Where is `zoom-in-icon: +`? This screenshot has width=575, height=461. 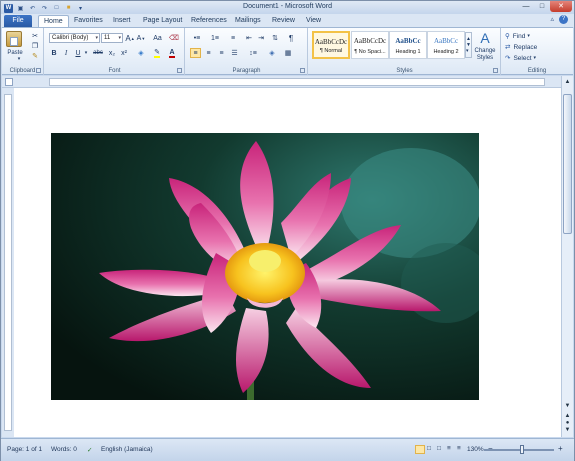
zoom-in-icon: + is located at coordinates (560, 448).